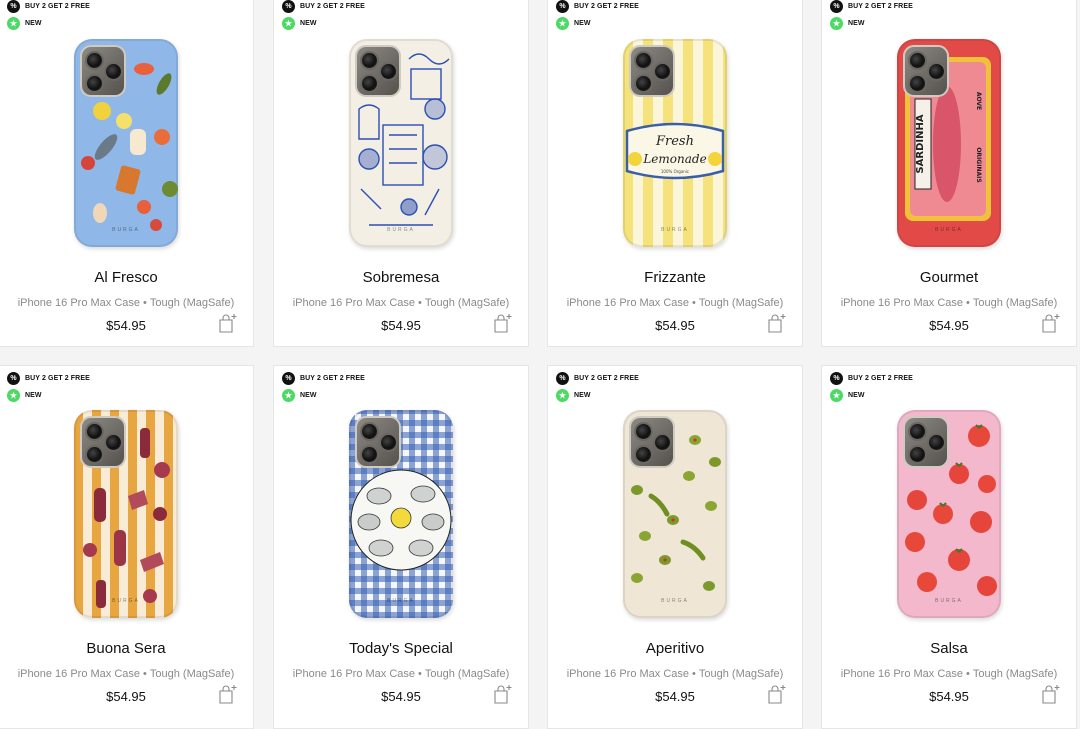 The height and width of the screenshot is (729, 1080). What do you see at coordinates (126, 277) in the screenshot?
I see `product-title: Al Fresco` at bounding box center [126, 277].